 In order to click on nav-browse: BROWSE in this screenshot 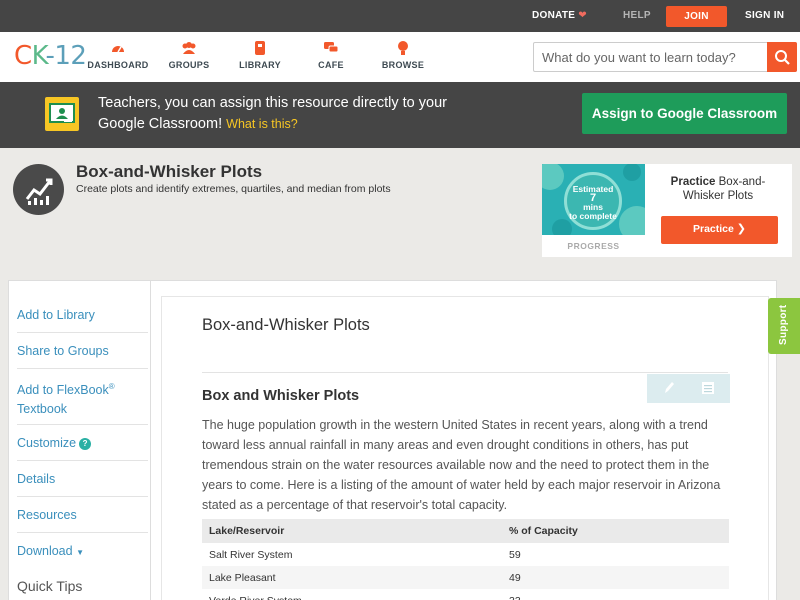, I will do `click(403, 55)`.